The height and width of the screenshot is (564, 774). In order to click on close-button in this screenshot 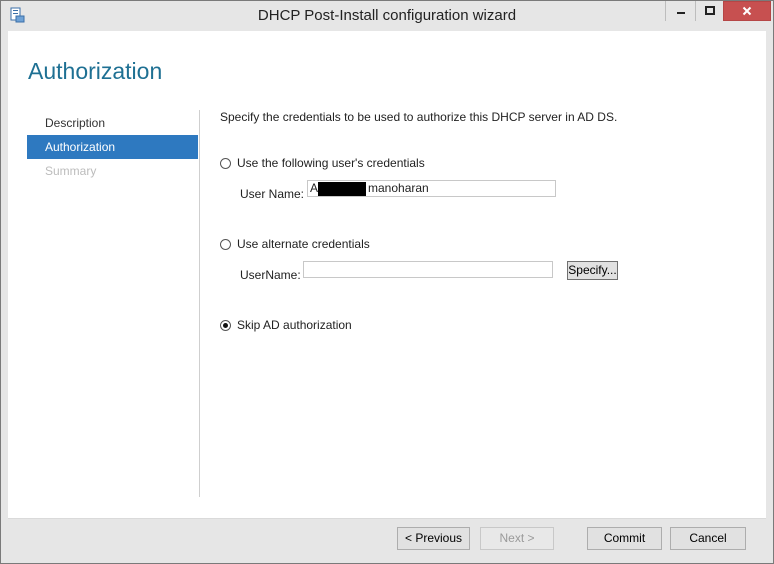, I will do `click(747, 11)`.